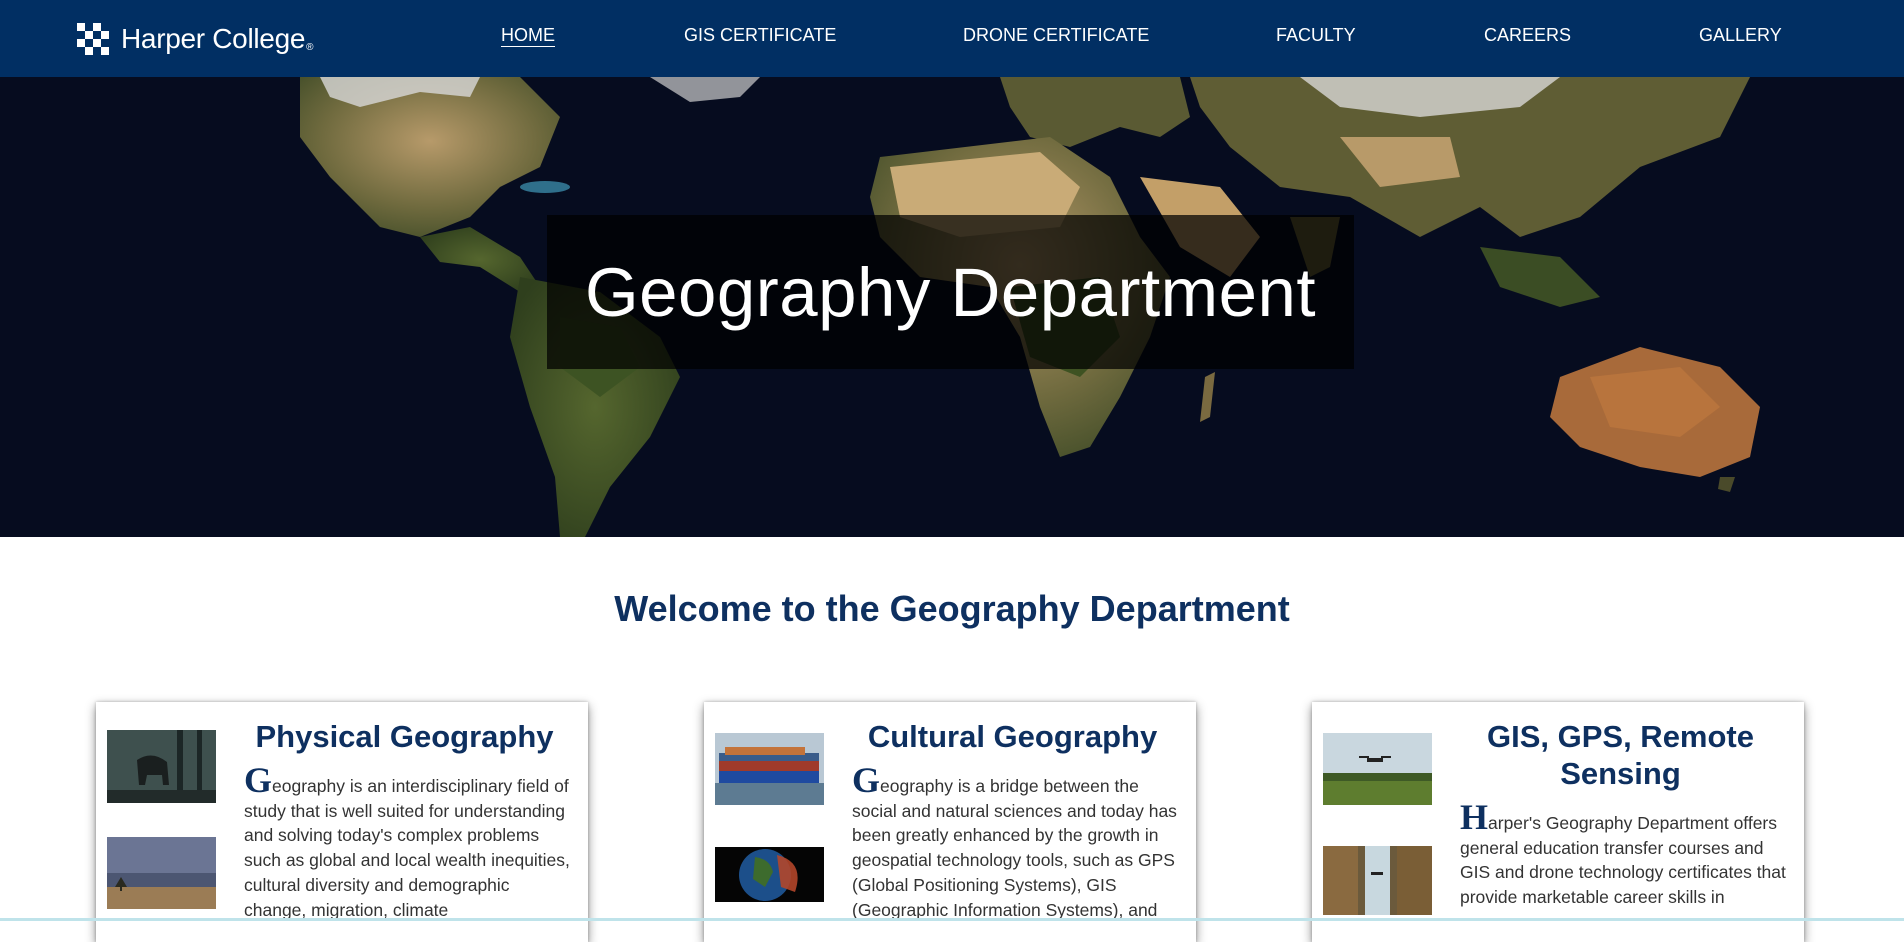 Image resolution: width=1904 pixels, height=942 pixels. Describe the element at coordinates (1012, 736) in the screenshot. I see `card-title: Cultural Geography` at that location.